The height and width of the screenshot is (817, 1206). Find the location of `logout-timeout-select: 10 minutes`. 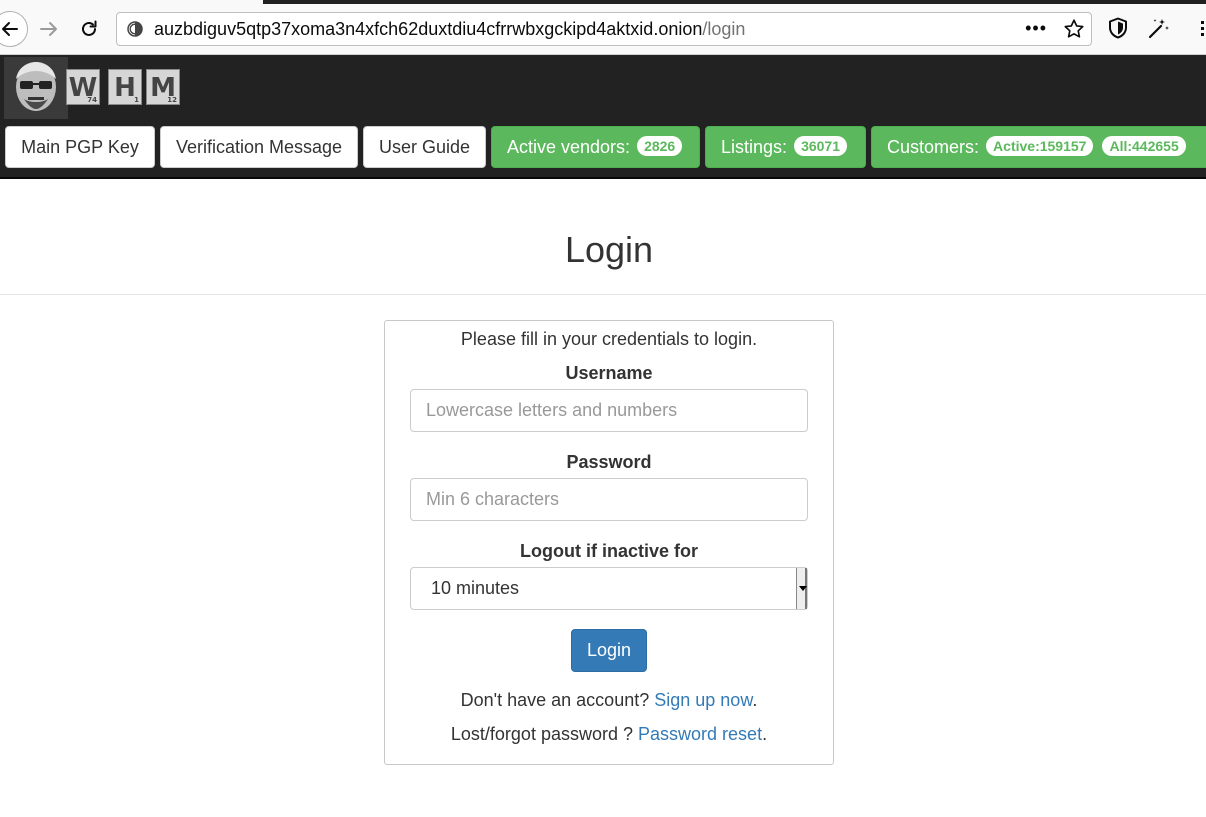

logout-timeout-select: 10 minutes is located at coordinates (609, 588).